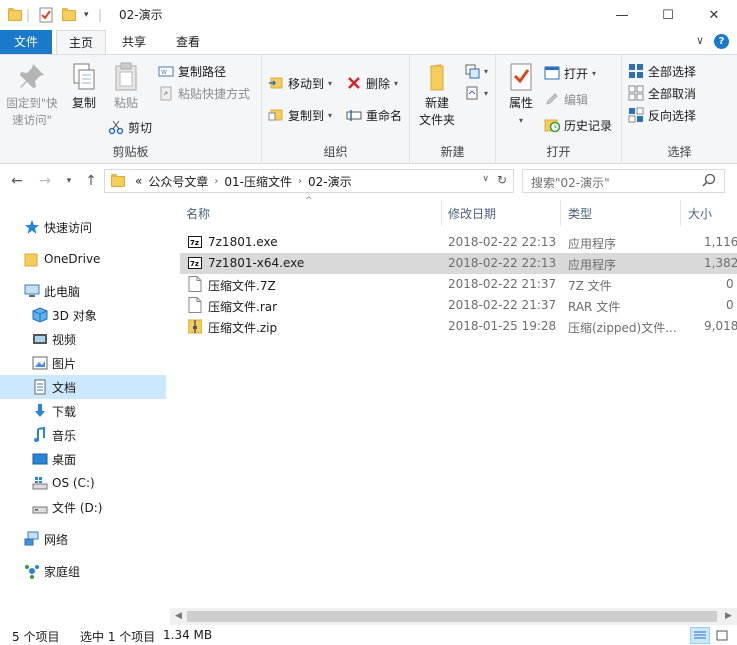 Image resolution: width=737 pixels, height=645 pixels. What do you see at coordinates (700, 635) in the screenshot?
I see `details-view-button` at bounding box center [700, 635].